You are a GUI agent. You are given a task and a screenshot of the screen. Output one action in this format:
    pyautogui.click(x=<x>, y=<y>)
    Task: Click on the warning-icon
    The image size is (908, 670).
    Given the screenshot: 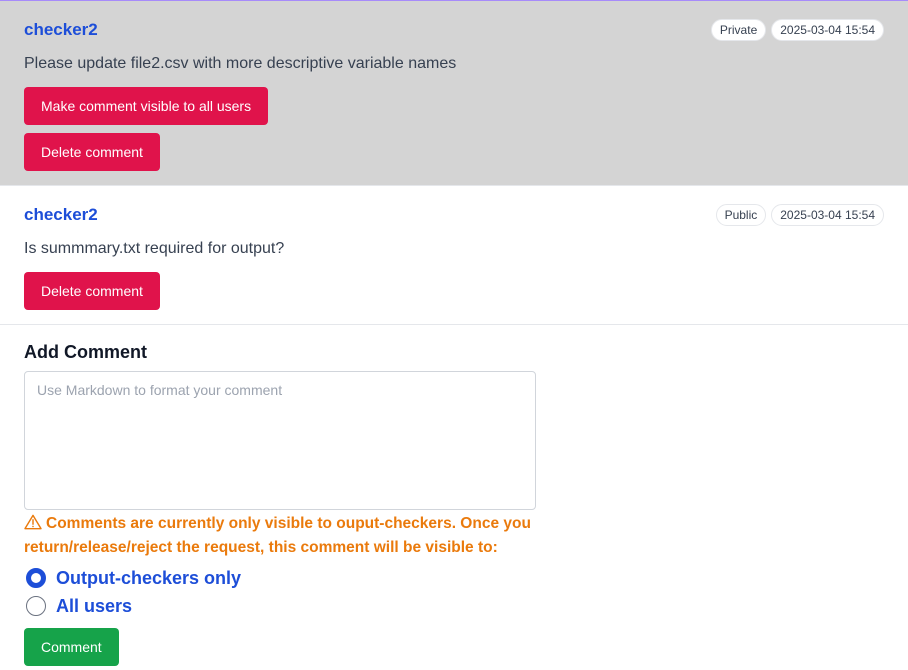 What is the action you would take?
    pyautogui.click(x=33, y=522)
    